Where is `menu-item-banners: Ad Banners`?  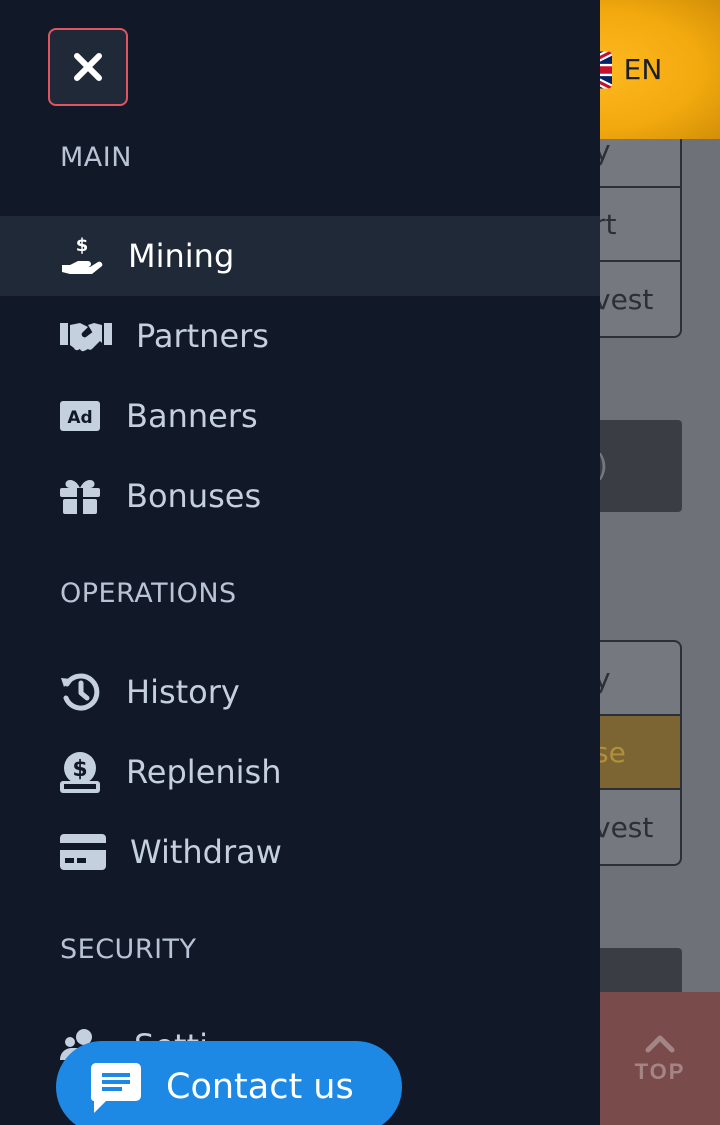 menu-item-banners: Ad Banners is located at coordinates (300, 416).